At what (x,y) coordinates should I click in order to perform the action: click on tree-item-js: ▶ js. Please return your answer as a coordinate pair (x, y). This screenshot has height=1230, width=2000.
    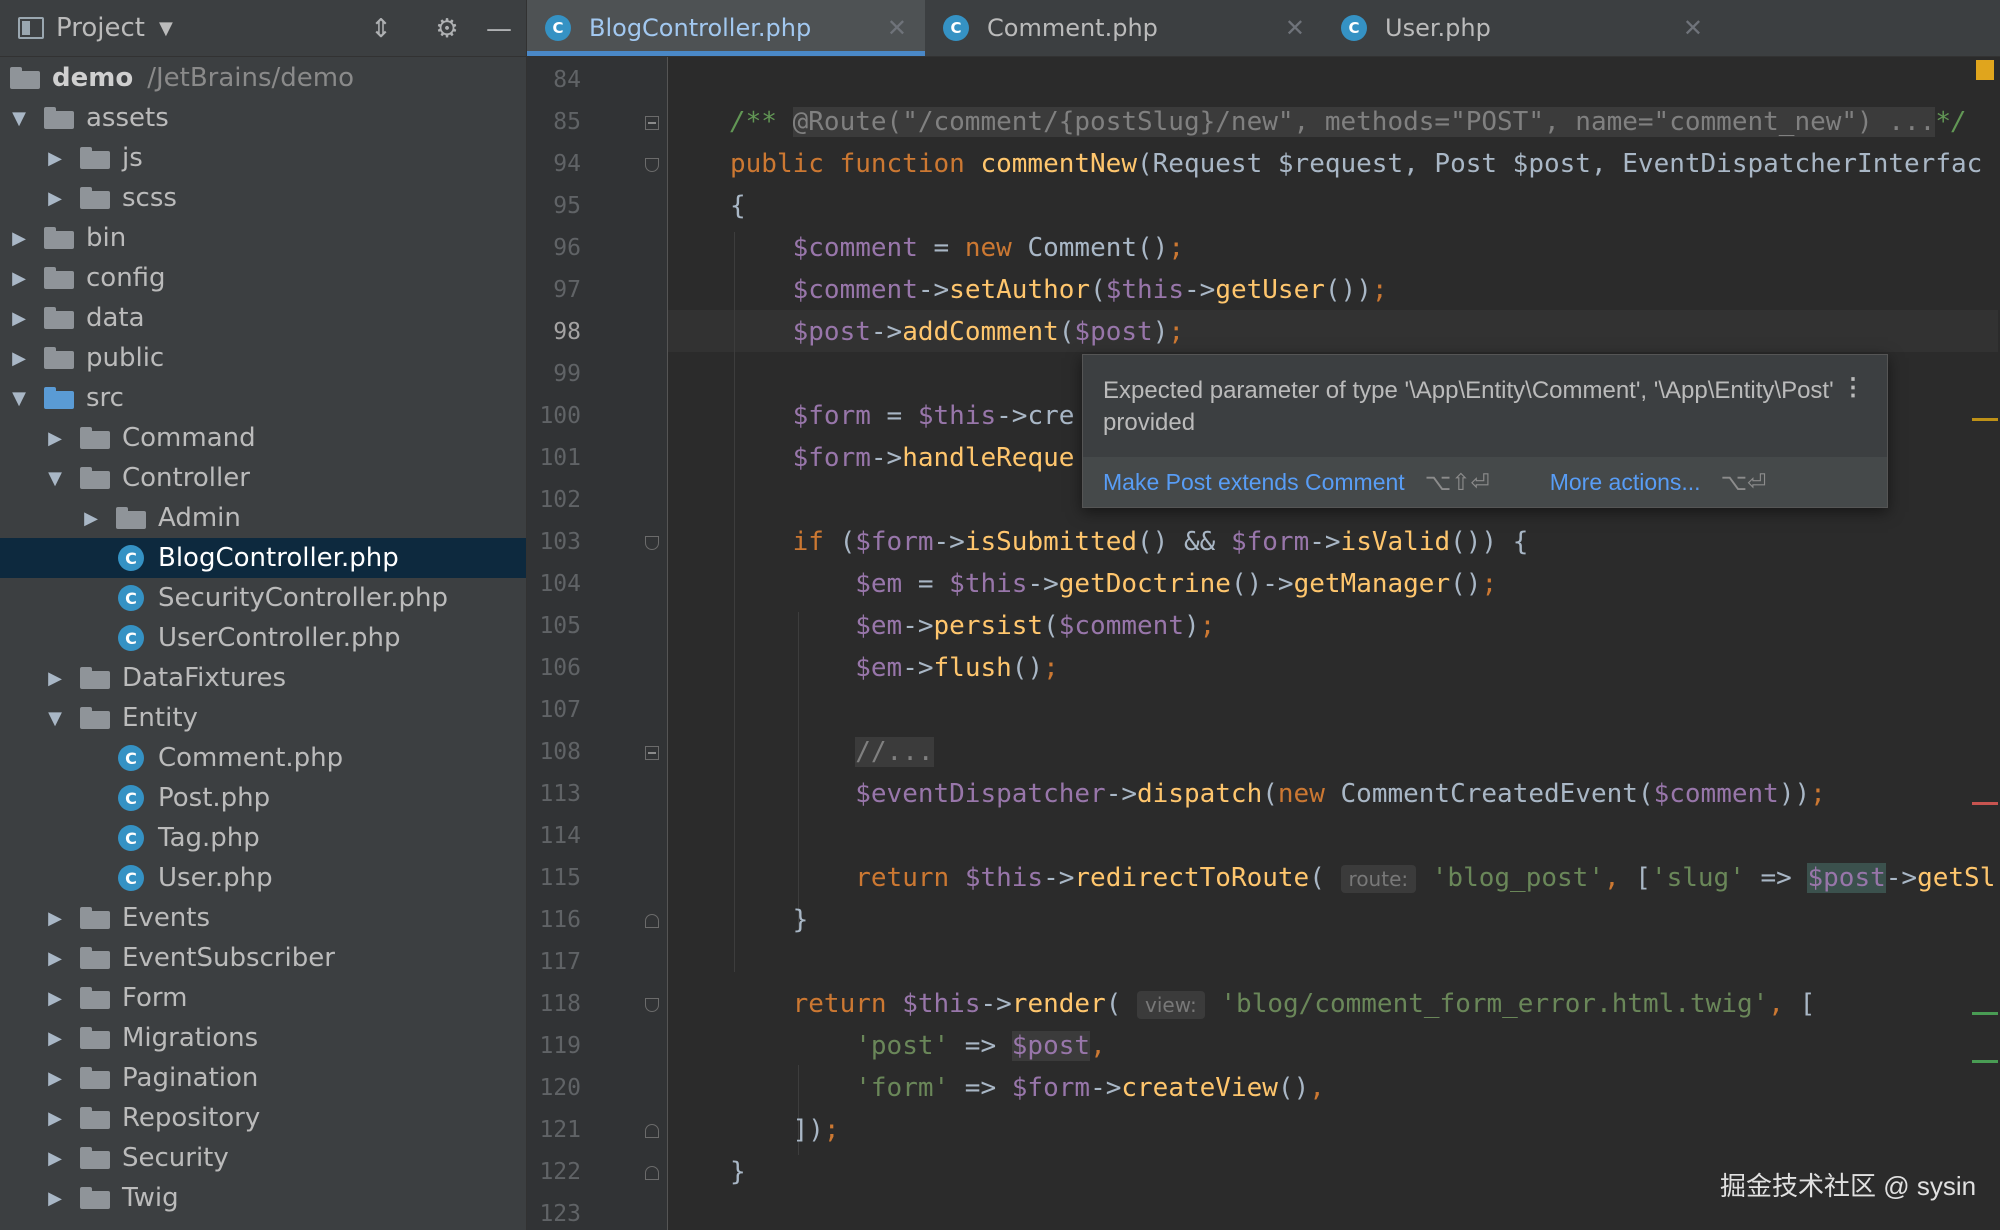
    Looking at the image, I should click on (263, 158).